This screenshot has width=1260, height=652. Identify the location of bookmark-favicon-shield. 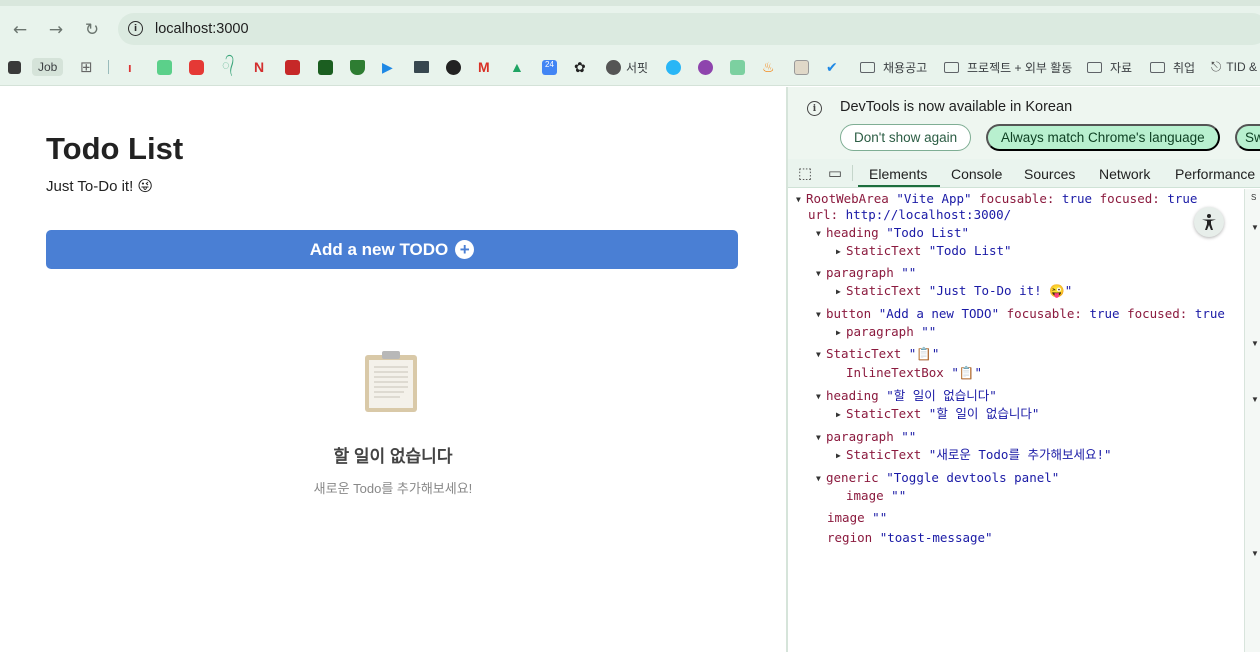
(357, 67).